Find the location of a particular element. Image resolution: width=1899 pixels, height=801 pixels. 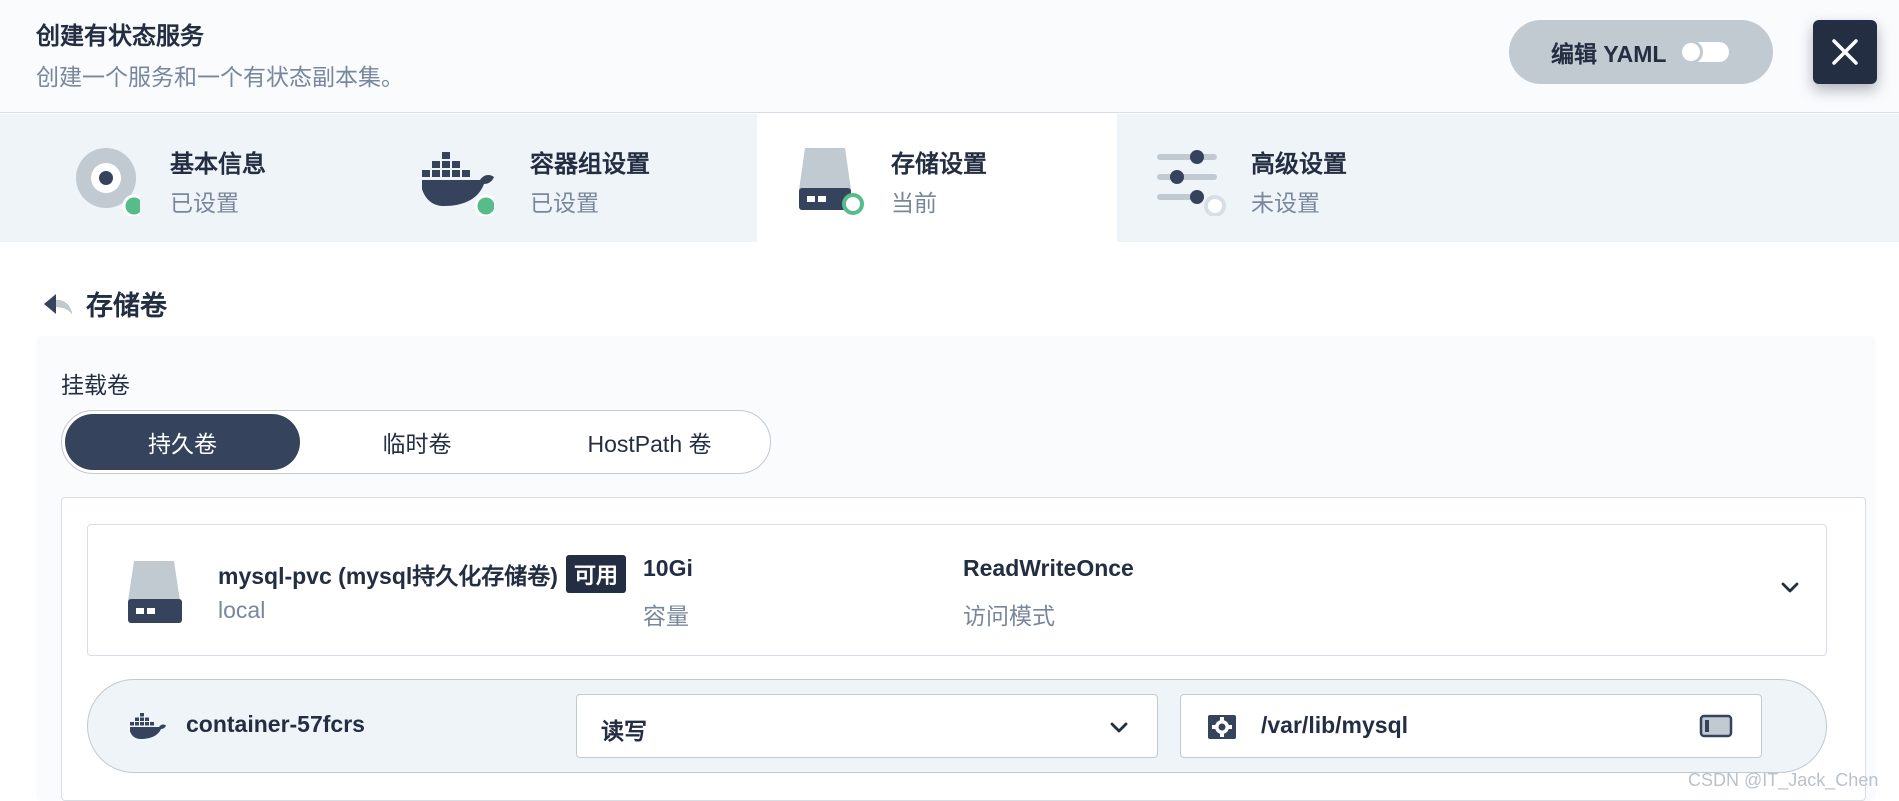

container-mount-row: container-57fcrs 读写 /var/lib/mysql is located at coordinates (957, 726).